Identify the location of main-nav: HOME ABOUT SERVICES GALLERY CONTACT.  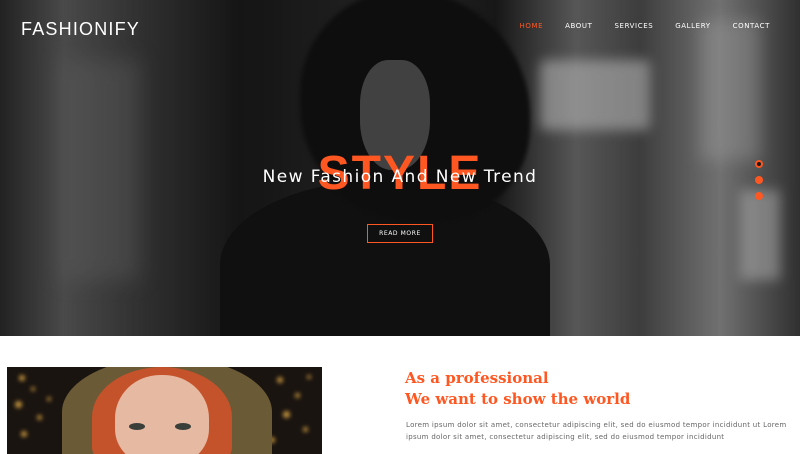
(644, 26).